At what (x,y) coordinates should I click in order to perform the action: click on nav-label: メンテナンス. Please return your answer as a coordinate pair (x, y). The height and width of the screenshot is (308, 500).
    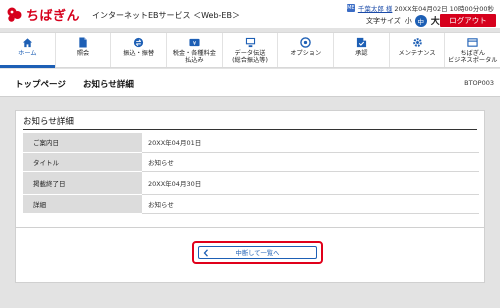
    Looking at the image, I should click on (417, 53).